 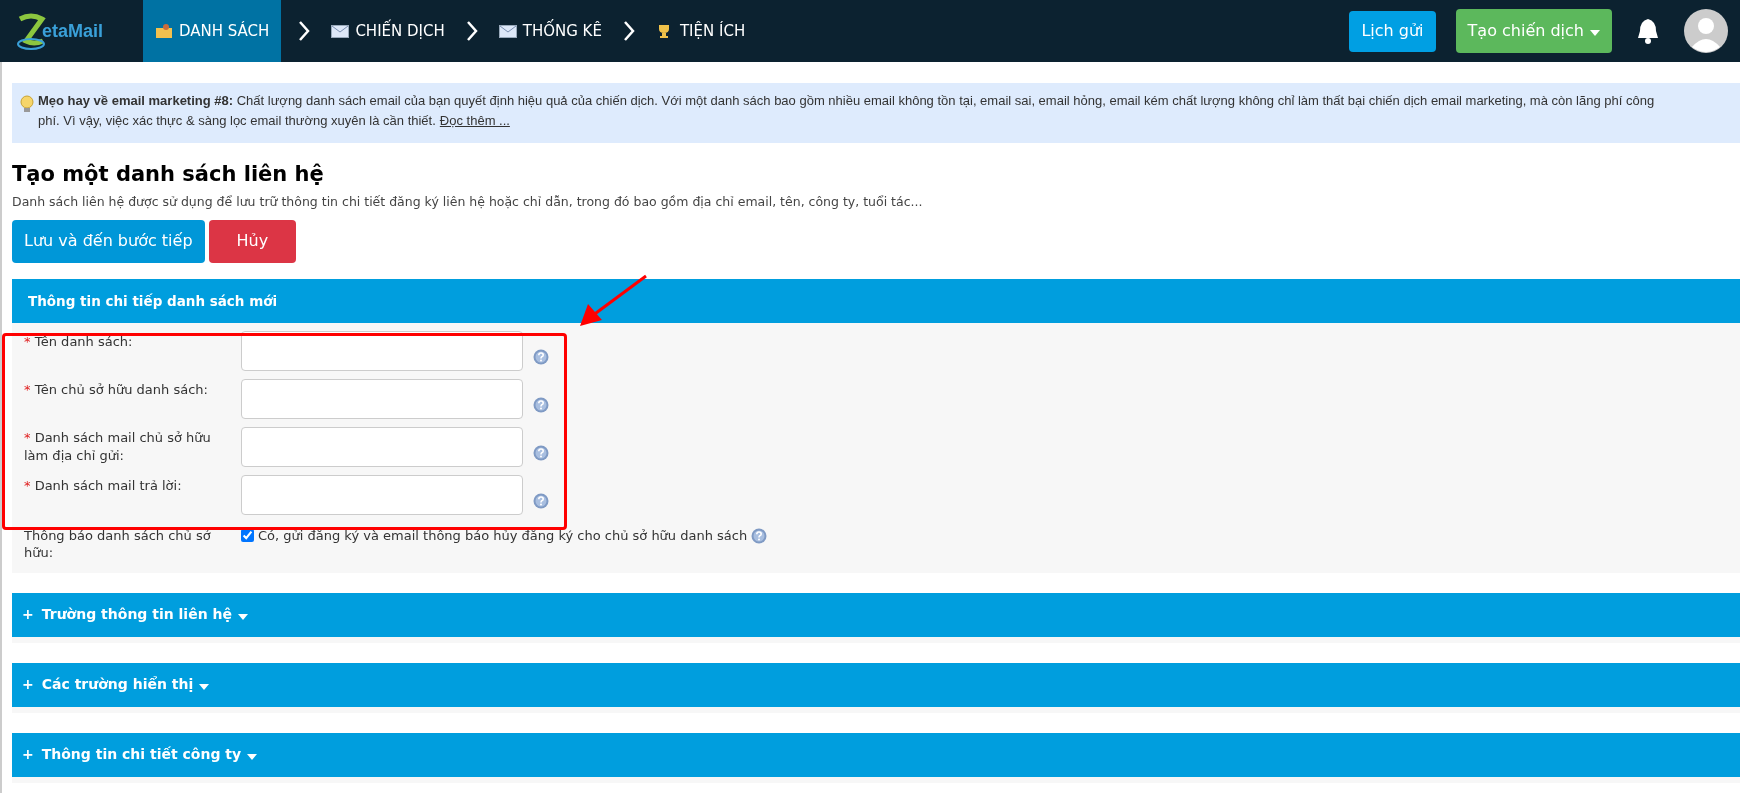 What do you see at coordinates (73, 31) in the screenshot?
I see `logo-text: etaMail` at bounding box center [73, 31].